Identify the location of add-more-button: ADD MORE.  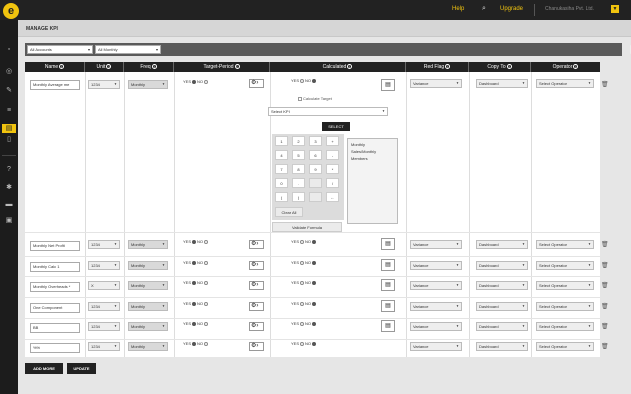
(44, 368).